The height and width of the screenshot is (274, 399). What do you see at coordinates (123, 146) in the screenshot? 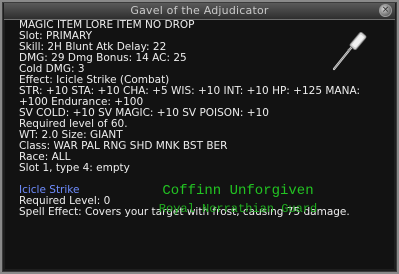
I see `item-classes: Class: WAR PAL RNG SHD MNK BST BER` at bounding box center [123, 146].